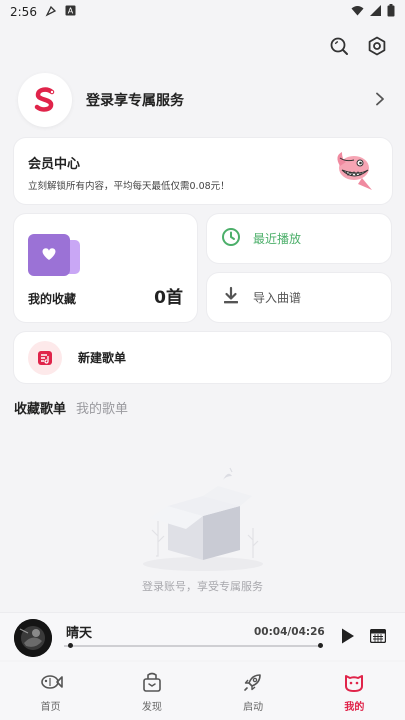  What do you see at coordinates (61, 255) in the screenshot?
I see `favorites-cover-icon` at bounding box center [61, 255].